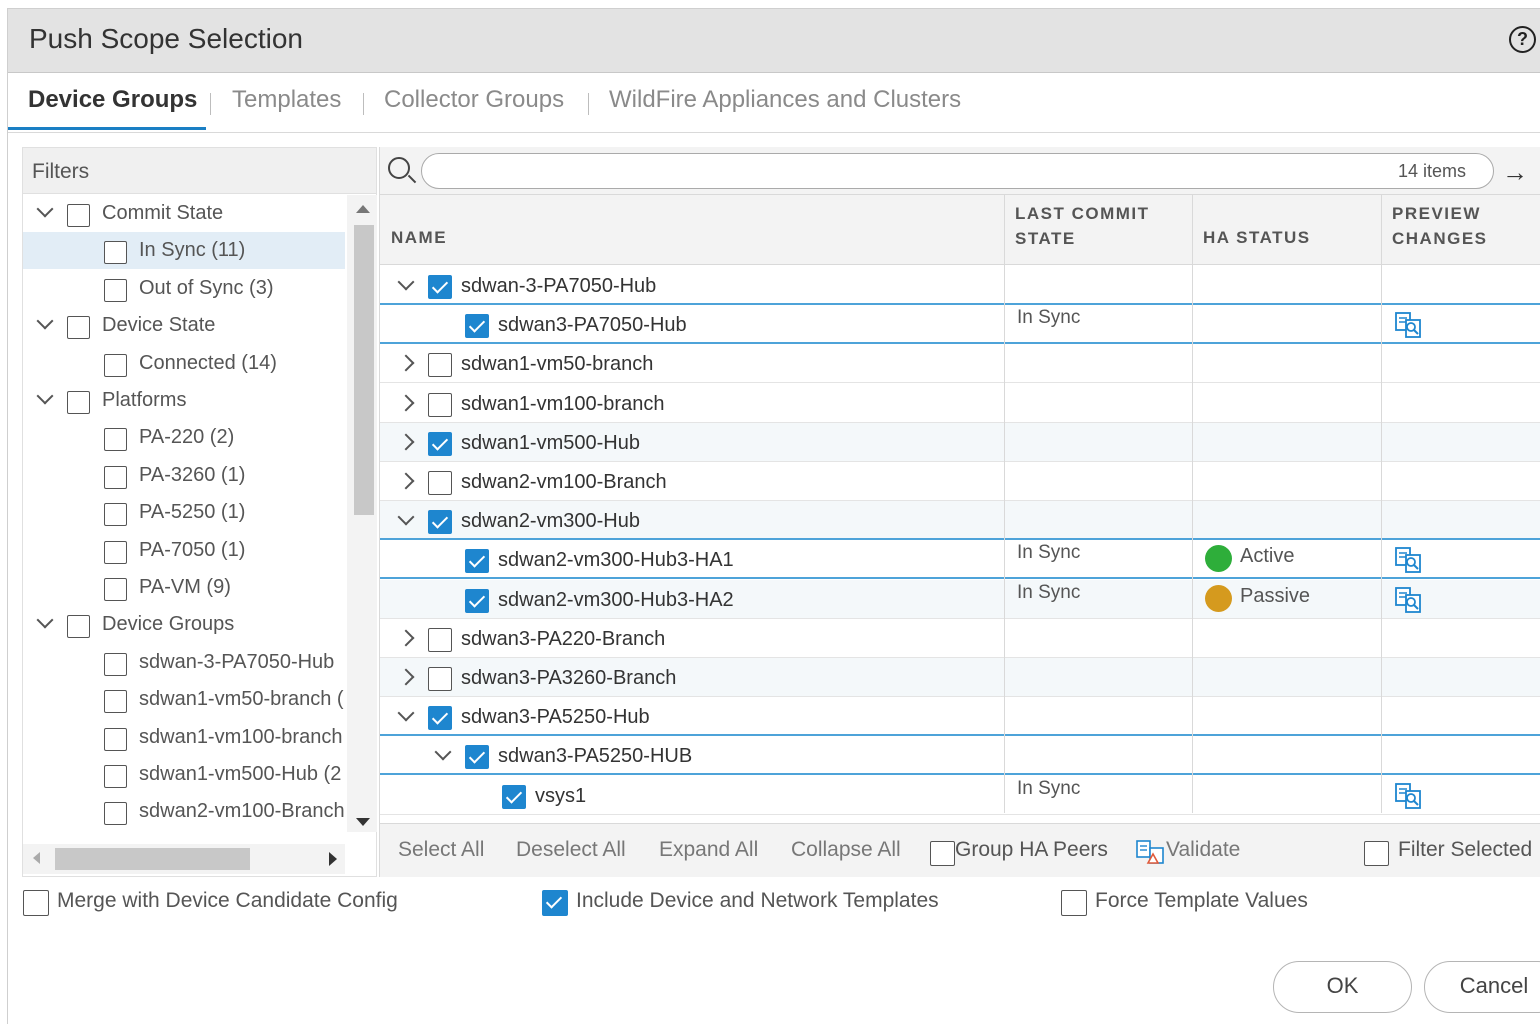  What do you see at coordinates (419, 237) in the screenshot?
I see `column-header-name: NAME` at bounding box center [419, 237].